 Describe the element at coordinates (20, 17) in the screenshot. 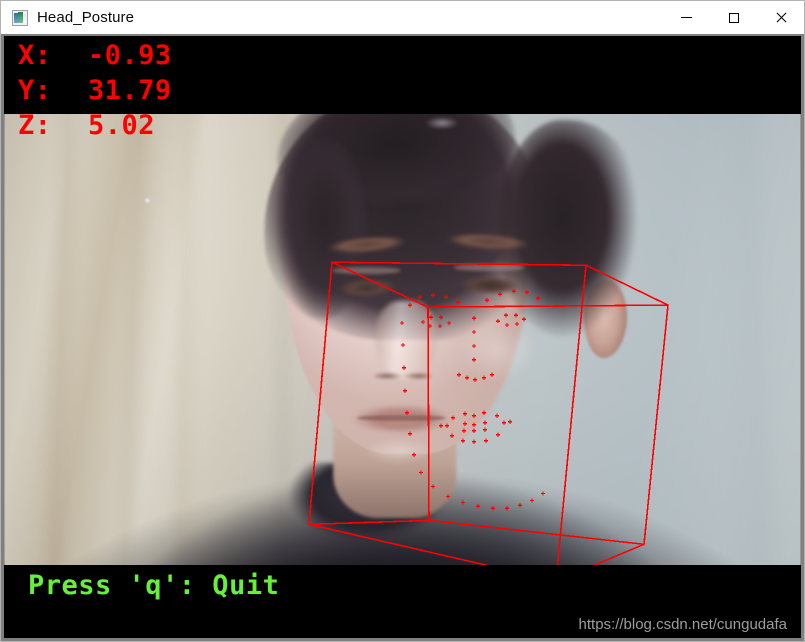

I see `image-thumbnail-icon` at that location.